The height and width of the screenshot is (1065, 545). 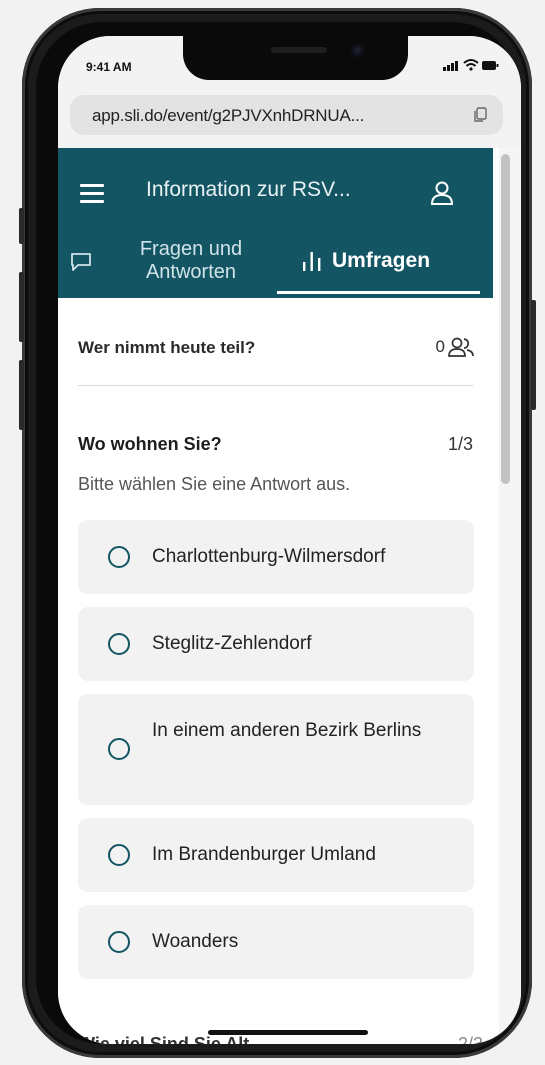 What do you see at coordinates (481, 115) in the screenshot?
I see `copy-icon` at bounding box center [481, 115].